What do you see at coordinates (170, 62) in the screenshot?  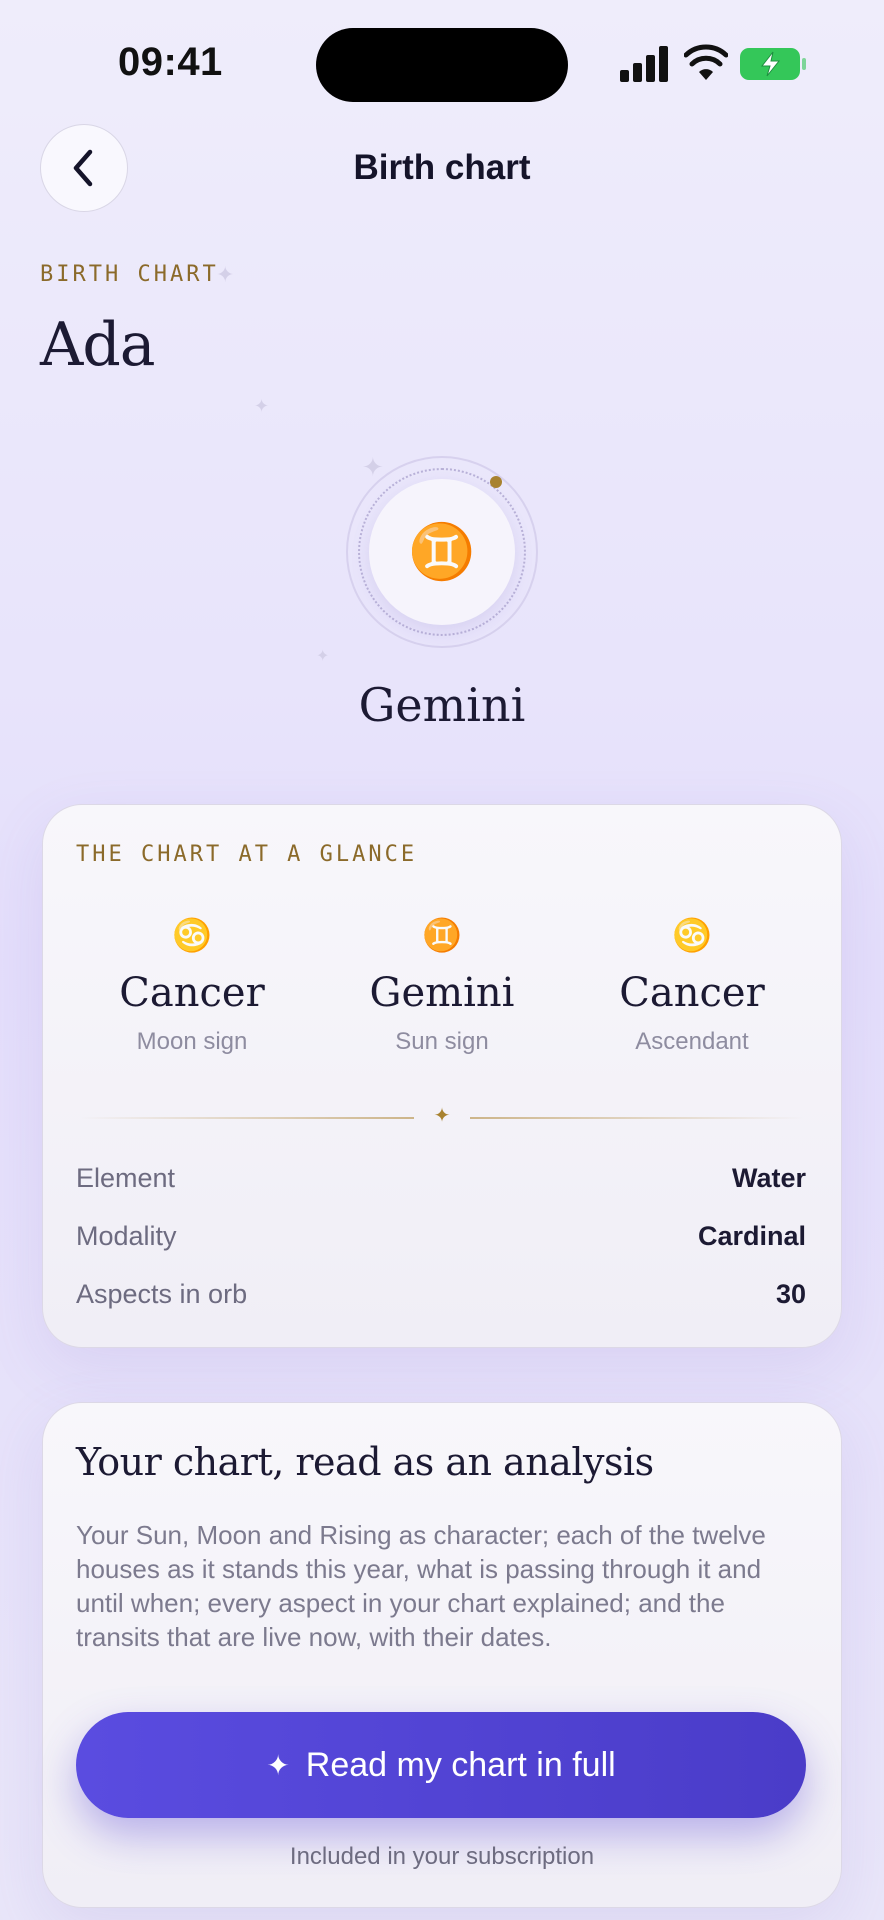 I see `status-time: 09:41` at bounding box center [170, 62].